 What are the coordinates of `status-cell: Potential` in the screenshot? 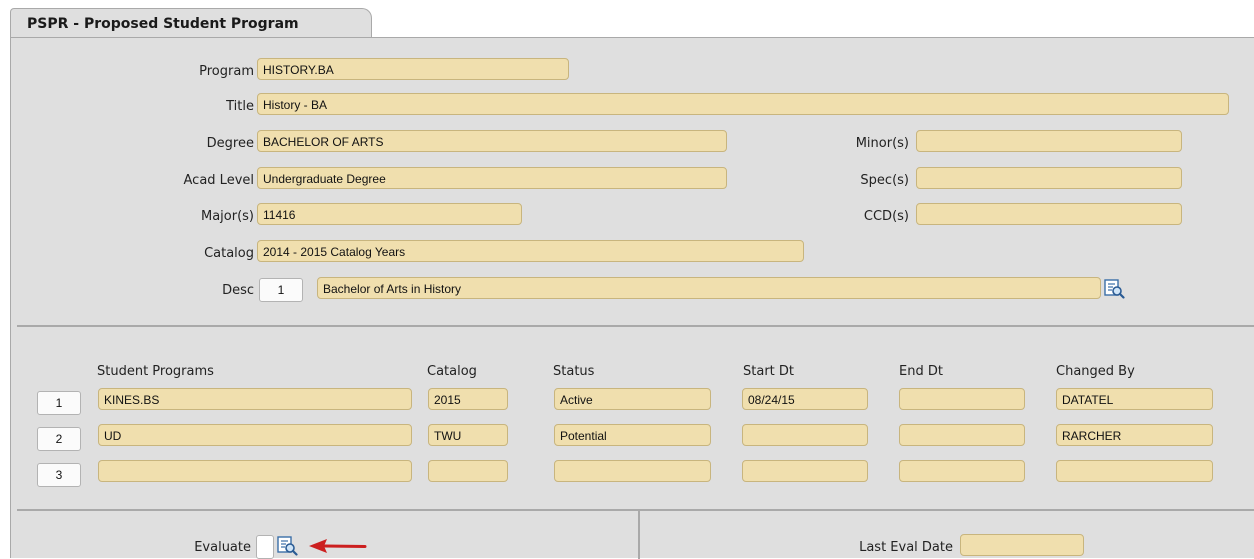 It's located at (632, 435).